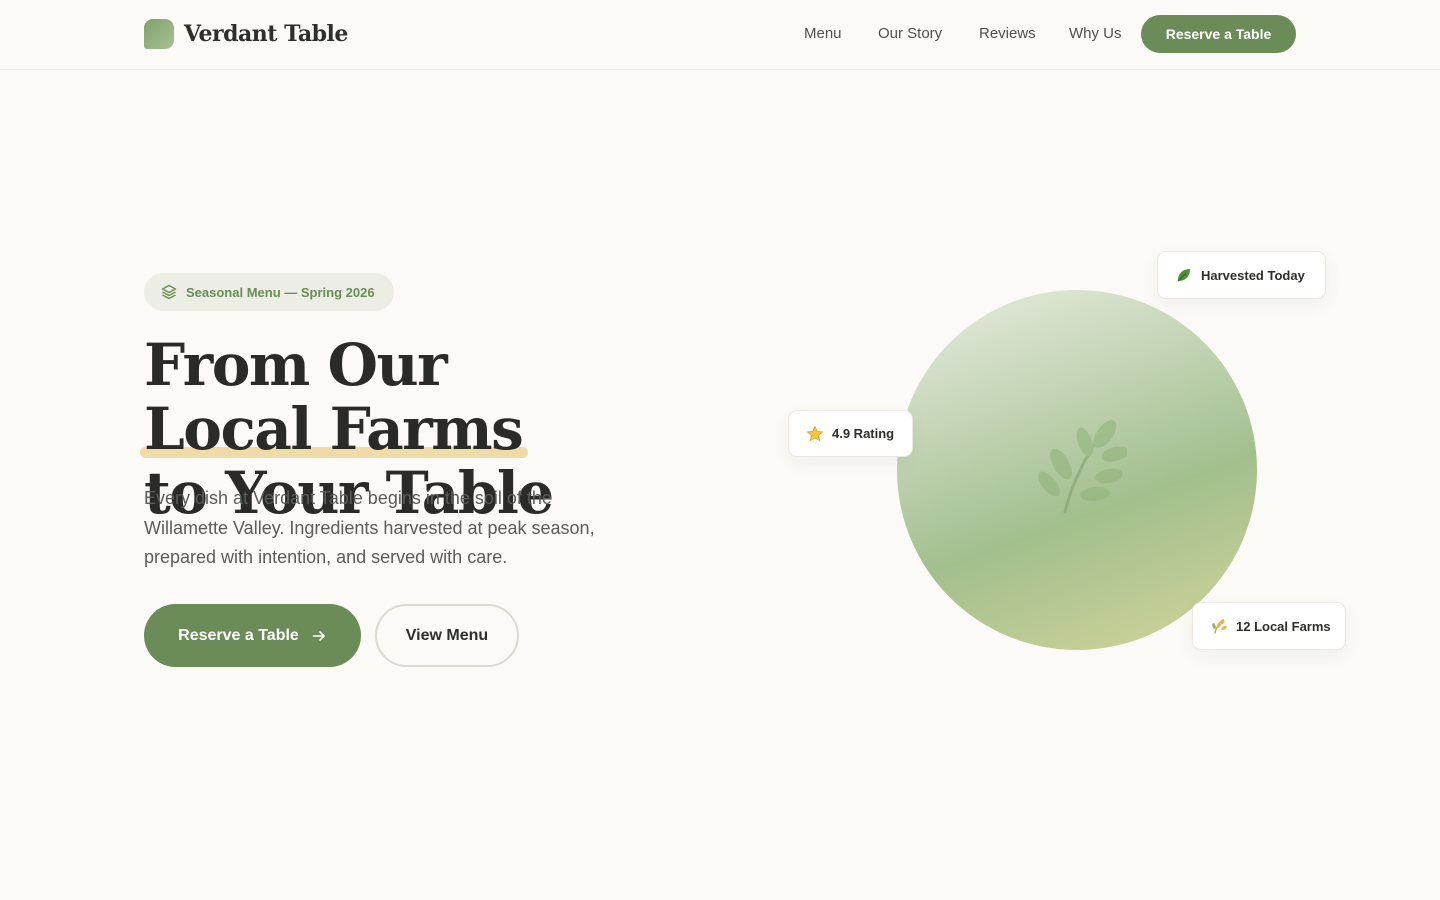 The width and height of the screenshot is (1440, 900). What do you see at coordinates (447, 635) in the screenshot?
I see `view-menu-button: View Menu` at bounding box center [447, 635].